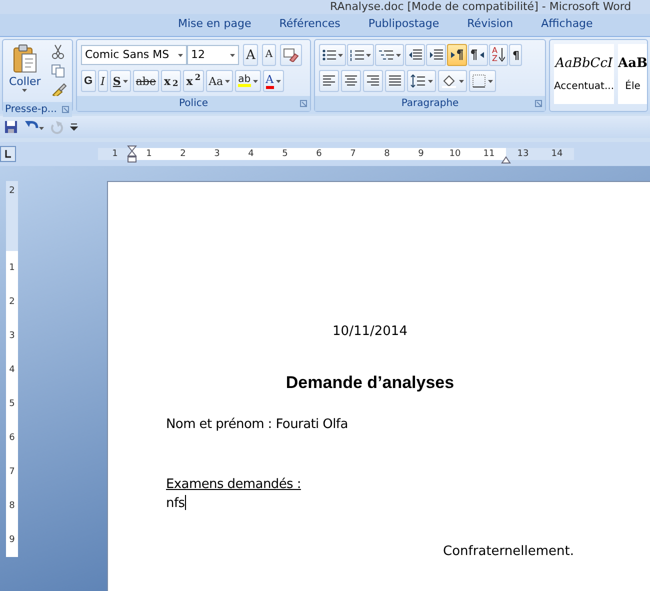 The image size is (650, 591). What do you see at coordinates (386, 55) in the screenshot?
I see `multilevel-list-icon` at bounding box center [386, 55].